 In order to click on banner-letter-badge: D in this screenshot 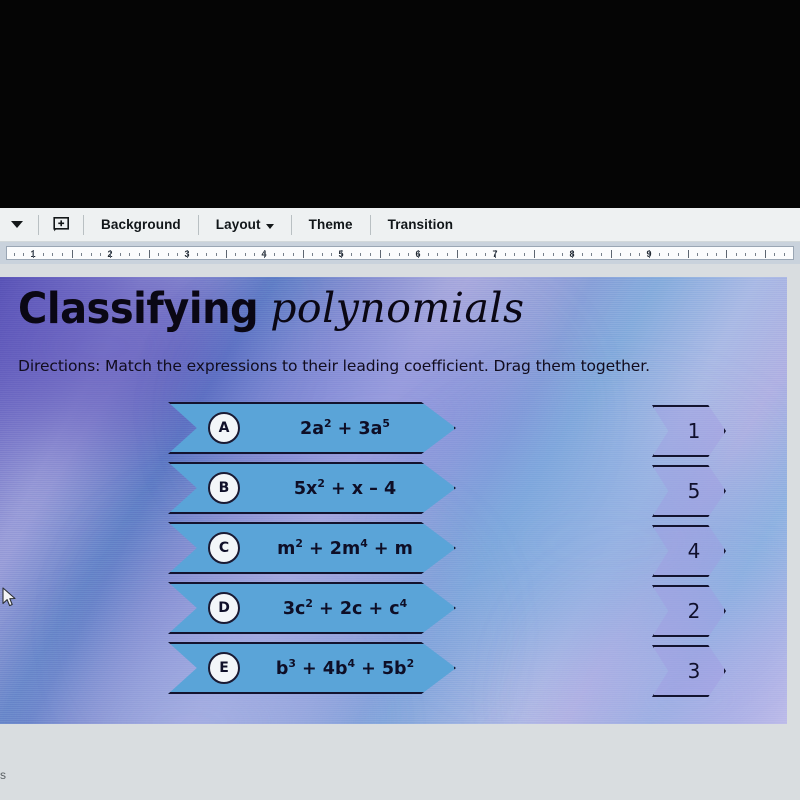, I will do `click(224, 608)`.